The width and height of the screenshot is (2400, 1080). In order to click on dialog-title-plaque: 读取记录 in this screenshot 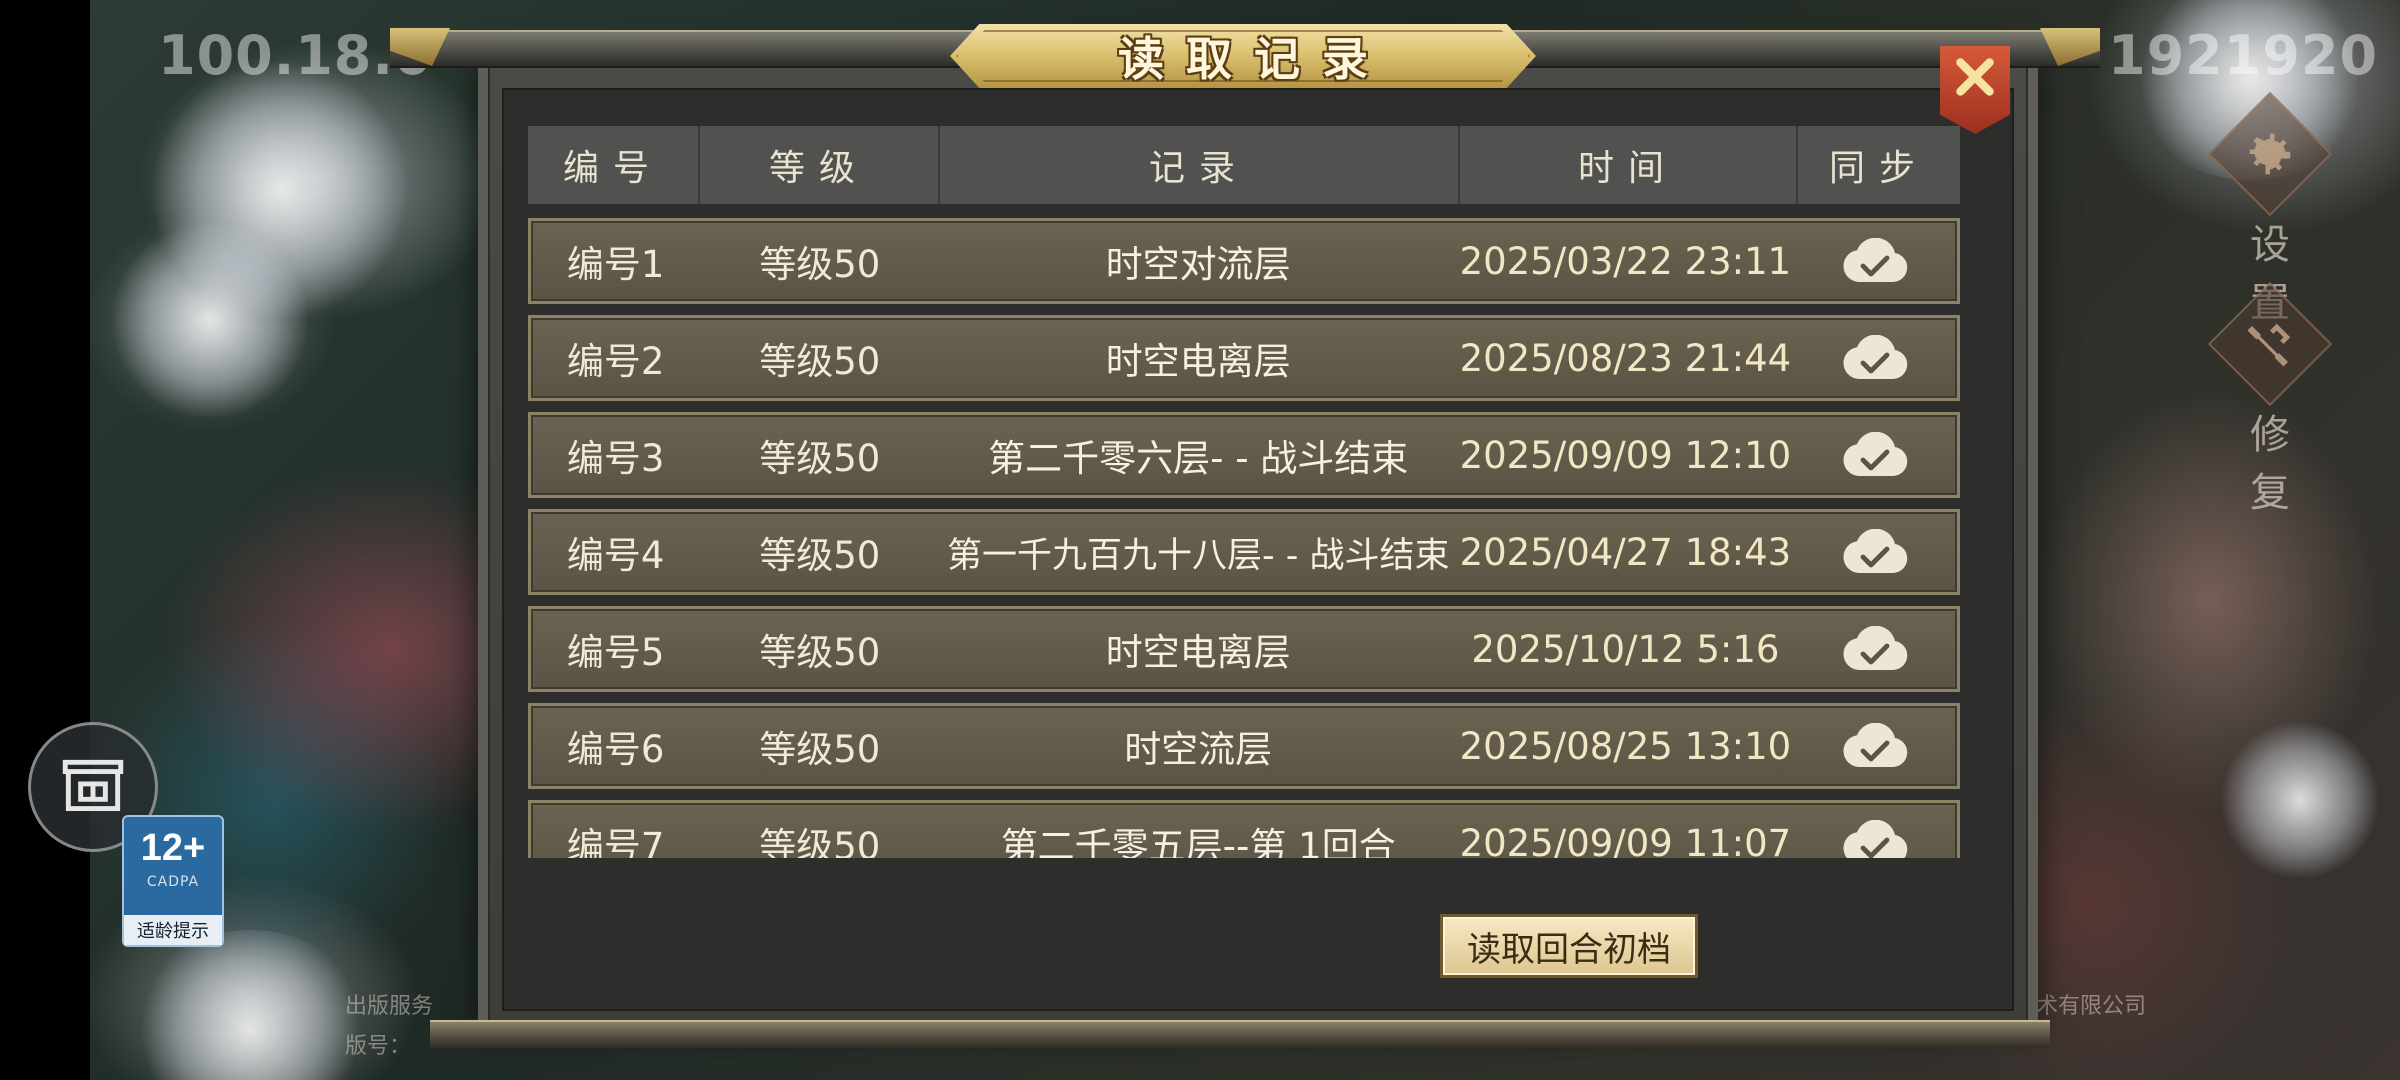, I will do `click(1243, 56)`.